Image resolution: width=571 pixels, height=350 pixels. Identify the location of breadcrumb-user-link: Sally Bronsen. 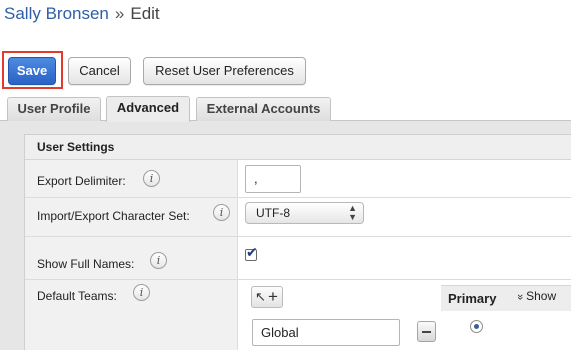
(56, 13).